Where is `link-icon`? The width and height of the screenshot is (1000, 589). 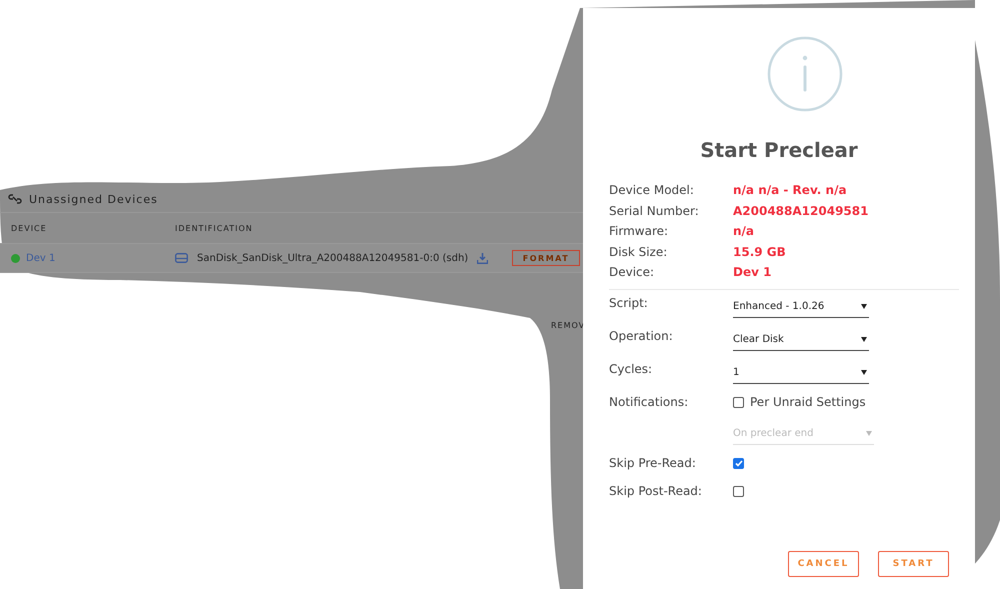
link-icon is located at coordinates (15, 199).